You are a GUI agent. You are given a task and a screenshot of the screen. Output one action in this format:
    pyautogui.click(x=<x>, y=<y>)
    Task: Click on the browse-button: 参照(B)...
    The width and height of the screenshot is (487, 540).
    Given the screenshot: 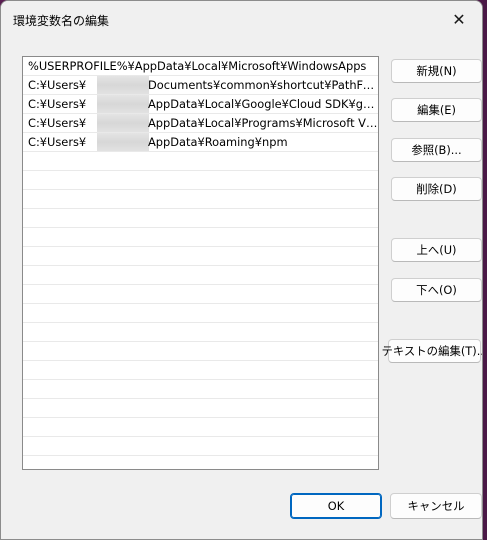 What is the action you would take?
    pyautogui.click(x=436, y=150)
    